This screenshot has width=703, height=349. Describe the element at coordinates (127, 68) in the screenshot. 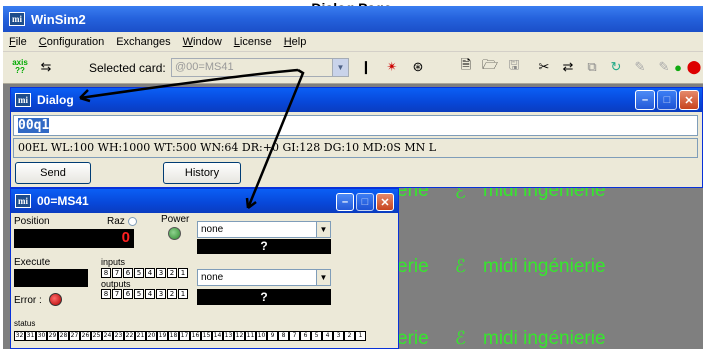

I see `selected-card-label: Selected card:` at that location.